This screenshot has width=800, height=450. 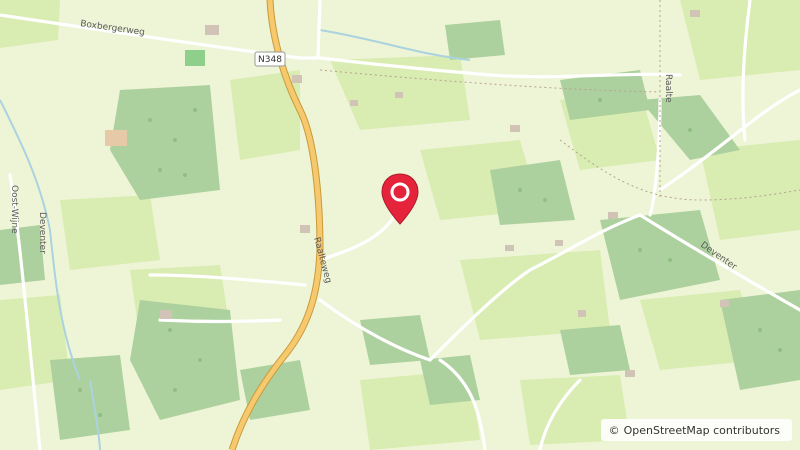 I want to click on map-pin-icon, so click(x=400, y=200).